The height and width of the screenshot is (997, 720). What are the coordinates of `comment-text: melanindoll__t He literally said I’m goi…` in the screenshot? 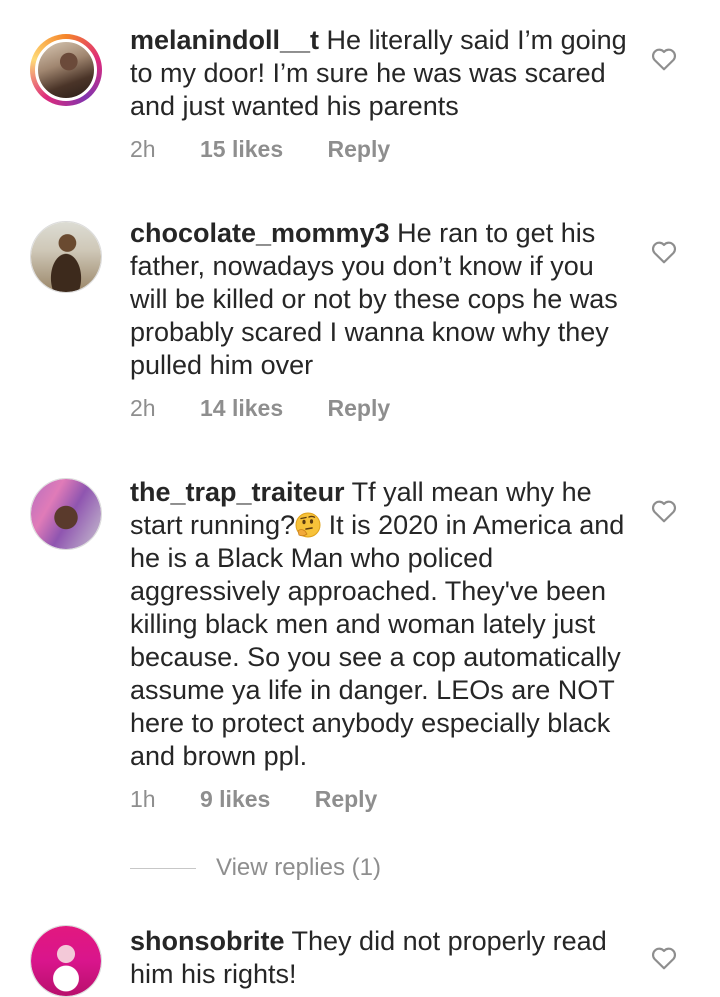 It's located at (380, 73).